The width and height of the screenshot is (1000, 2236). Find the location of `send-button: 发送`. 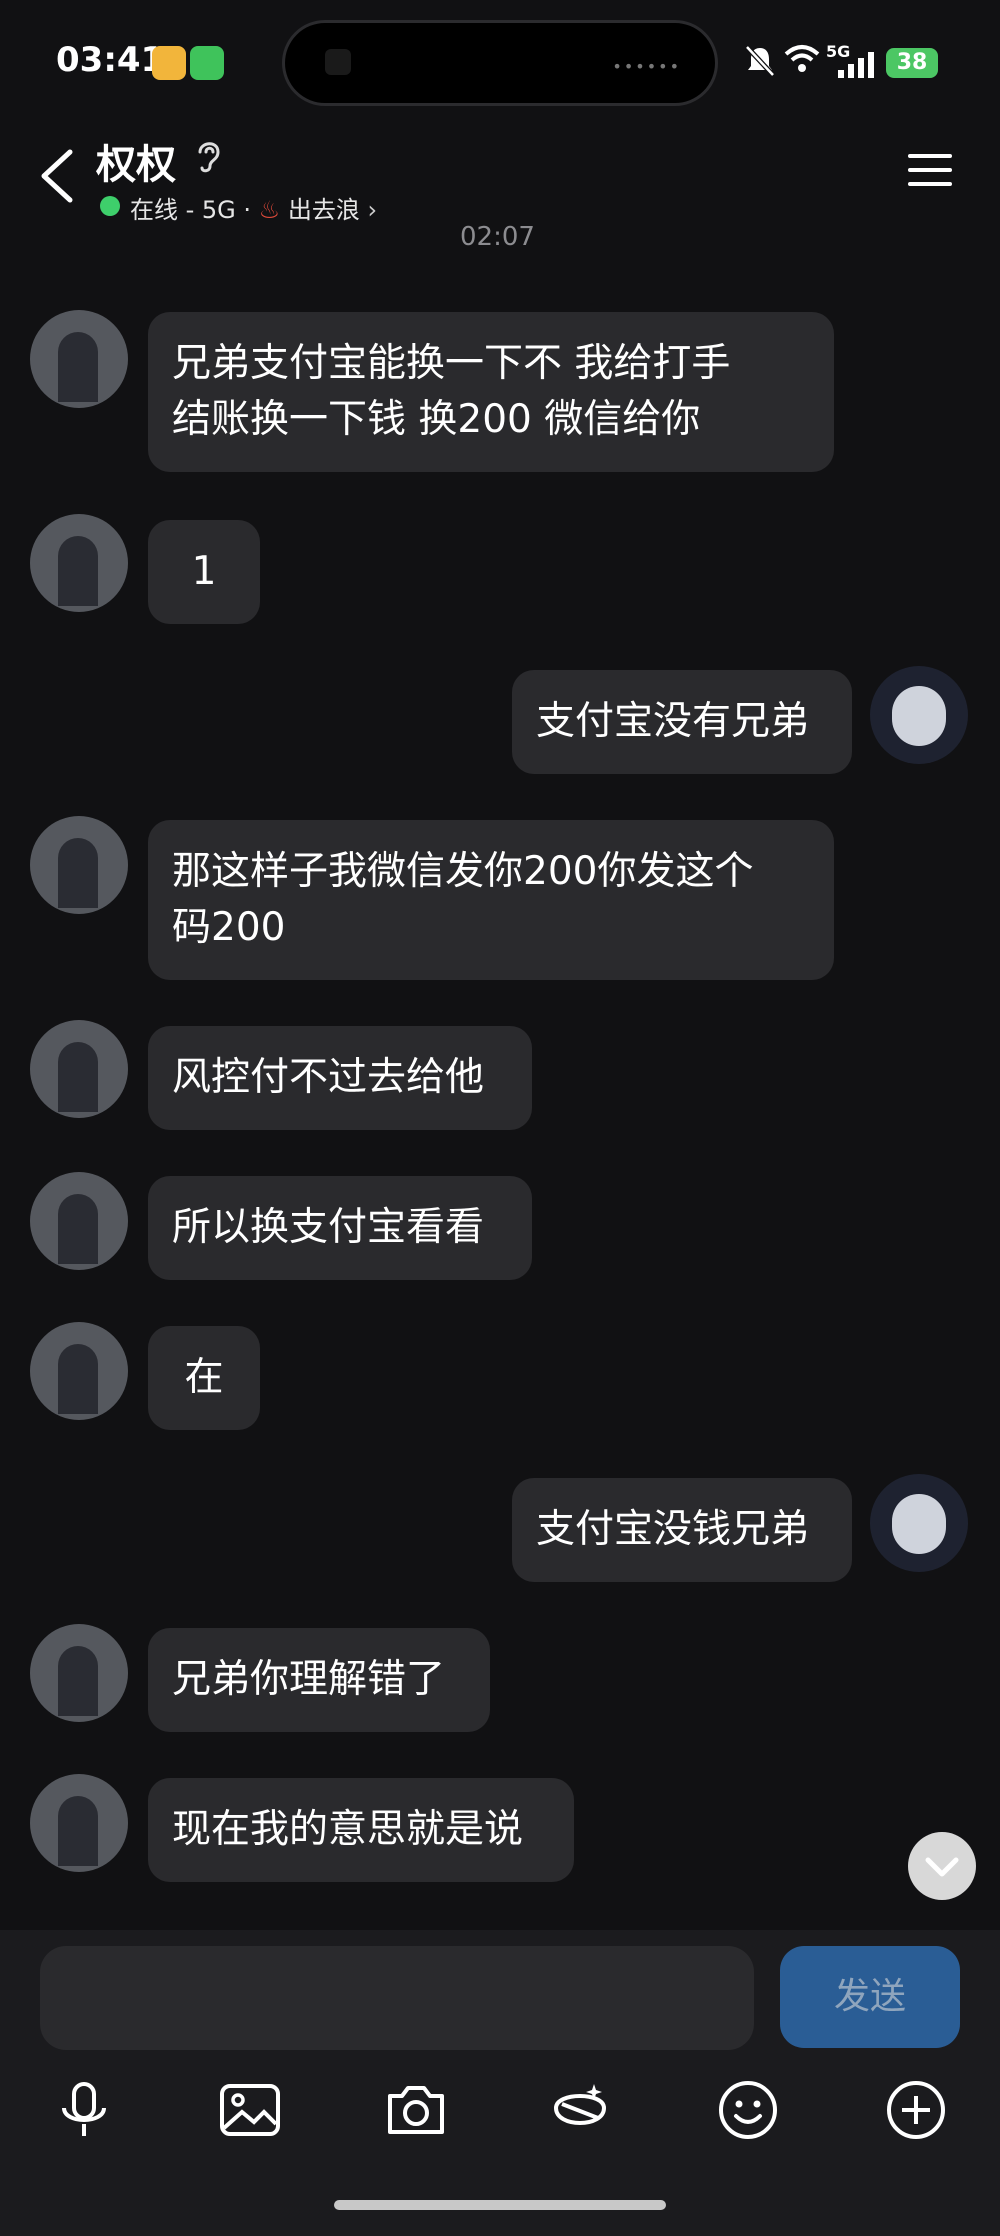

send-button: 发送 is located at coordinates (870, 1997).